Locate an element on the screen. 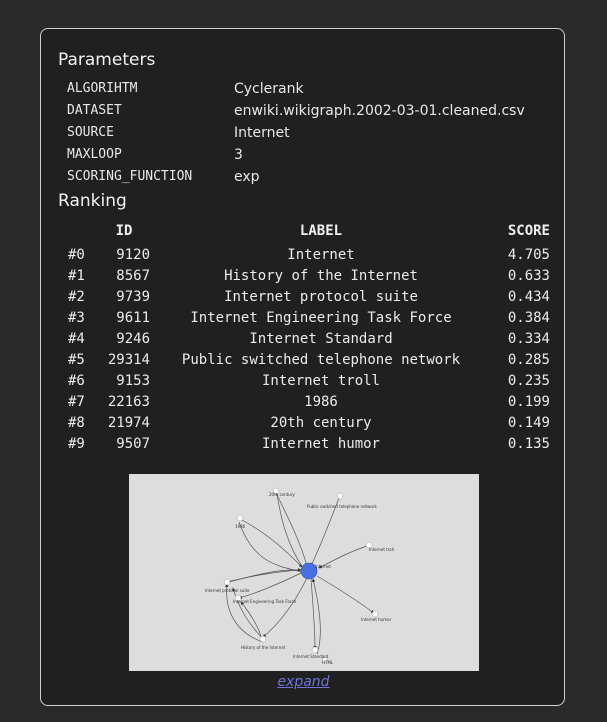 This screenshot has width=607, height=722. table-row: #7 22163 1986 0.199 is located at coordinates (304, 402).